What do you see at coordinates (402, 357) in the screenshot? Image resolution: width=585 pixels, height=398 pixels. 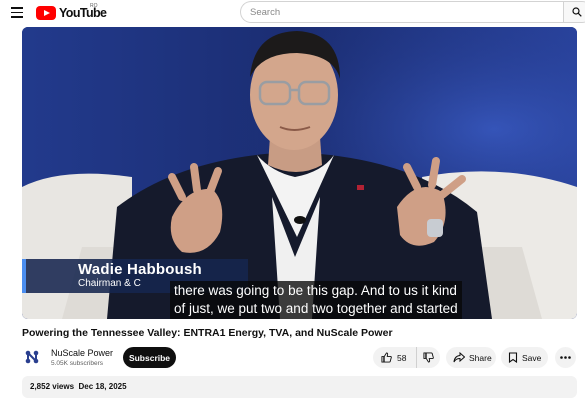 I see `like-count: 58` at bounding box center [402, 357].